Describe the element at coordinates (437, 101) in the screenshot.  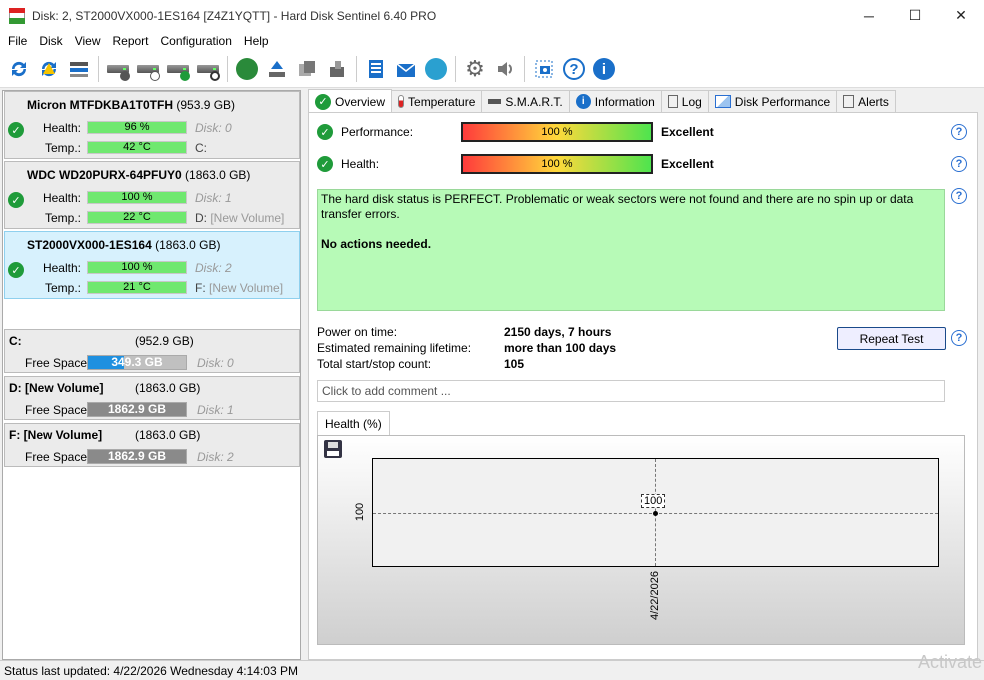
I see `tab-temperature: Temperature` at that location.